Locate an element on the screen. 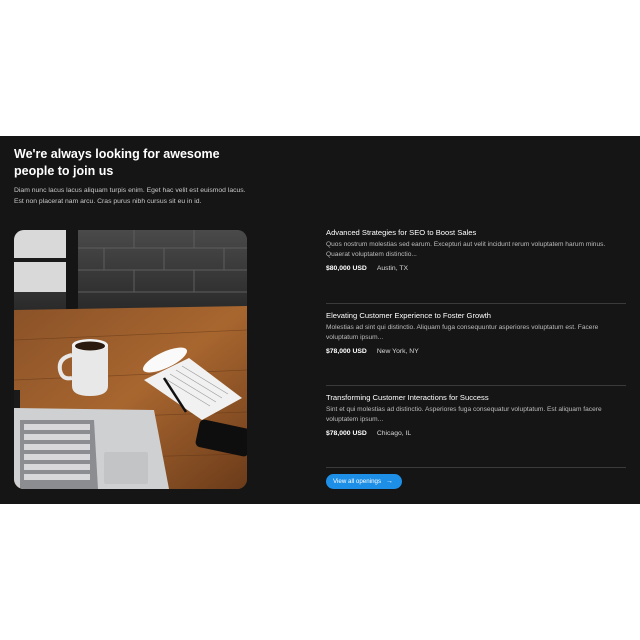 This screenshot has height=640, width=640. job-meta: $80,000 USD Austin, TX is located at coordinates (476, 269).